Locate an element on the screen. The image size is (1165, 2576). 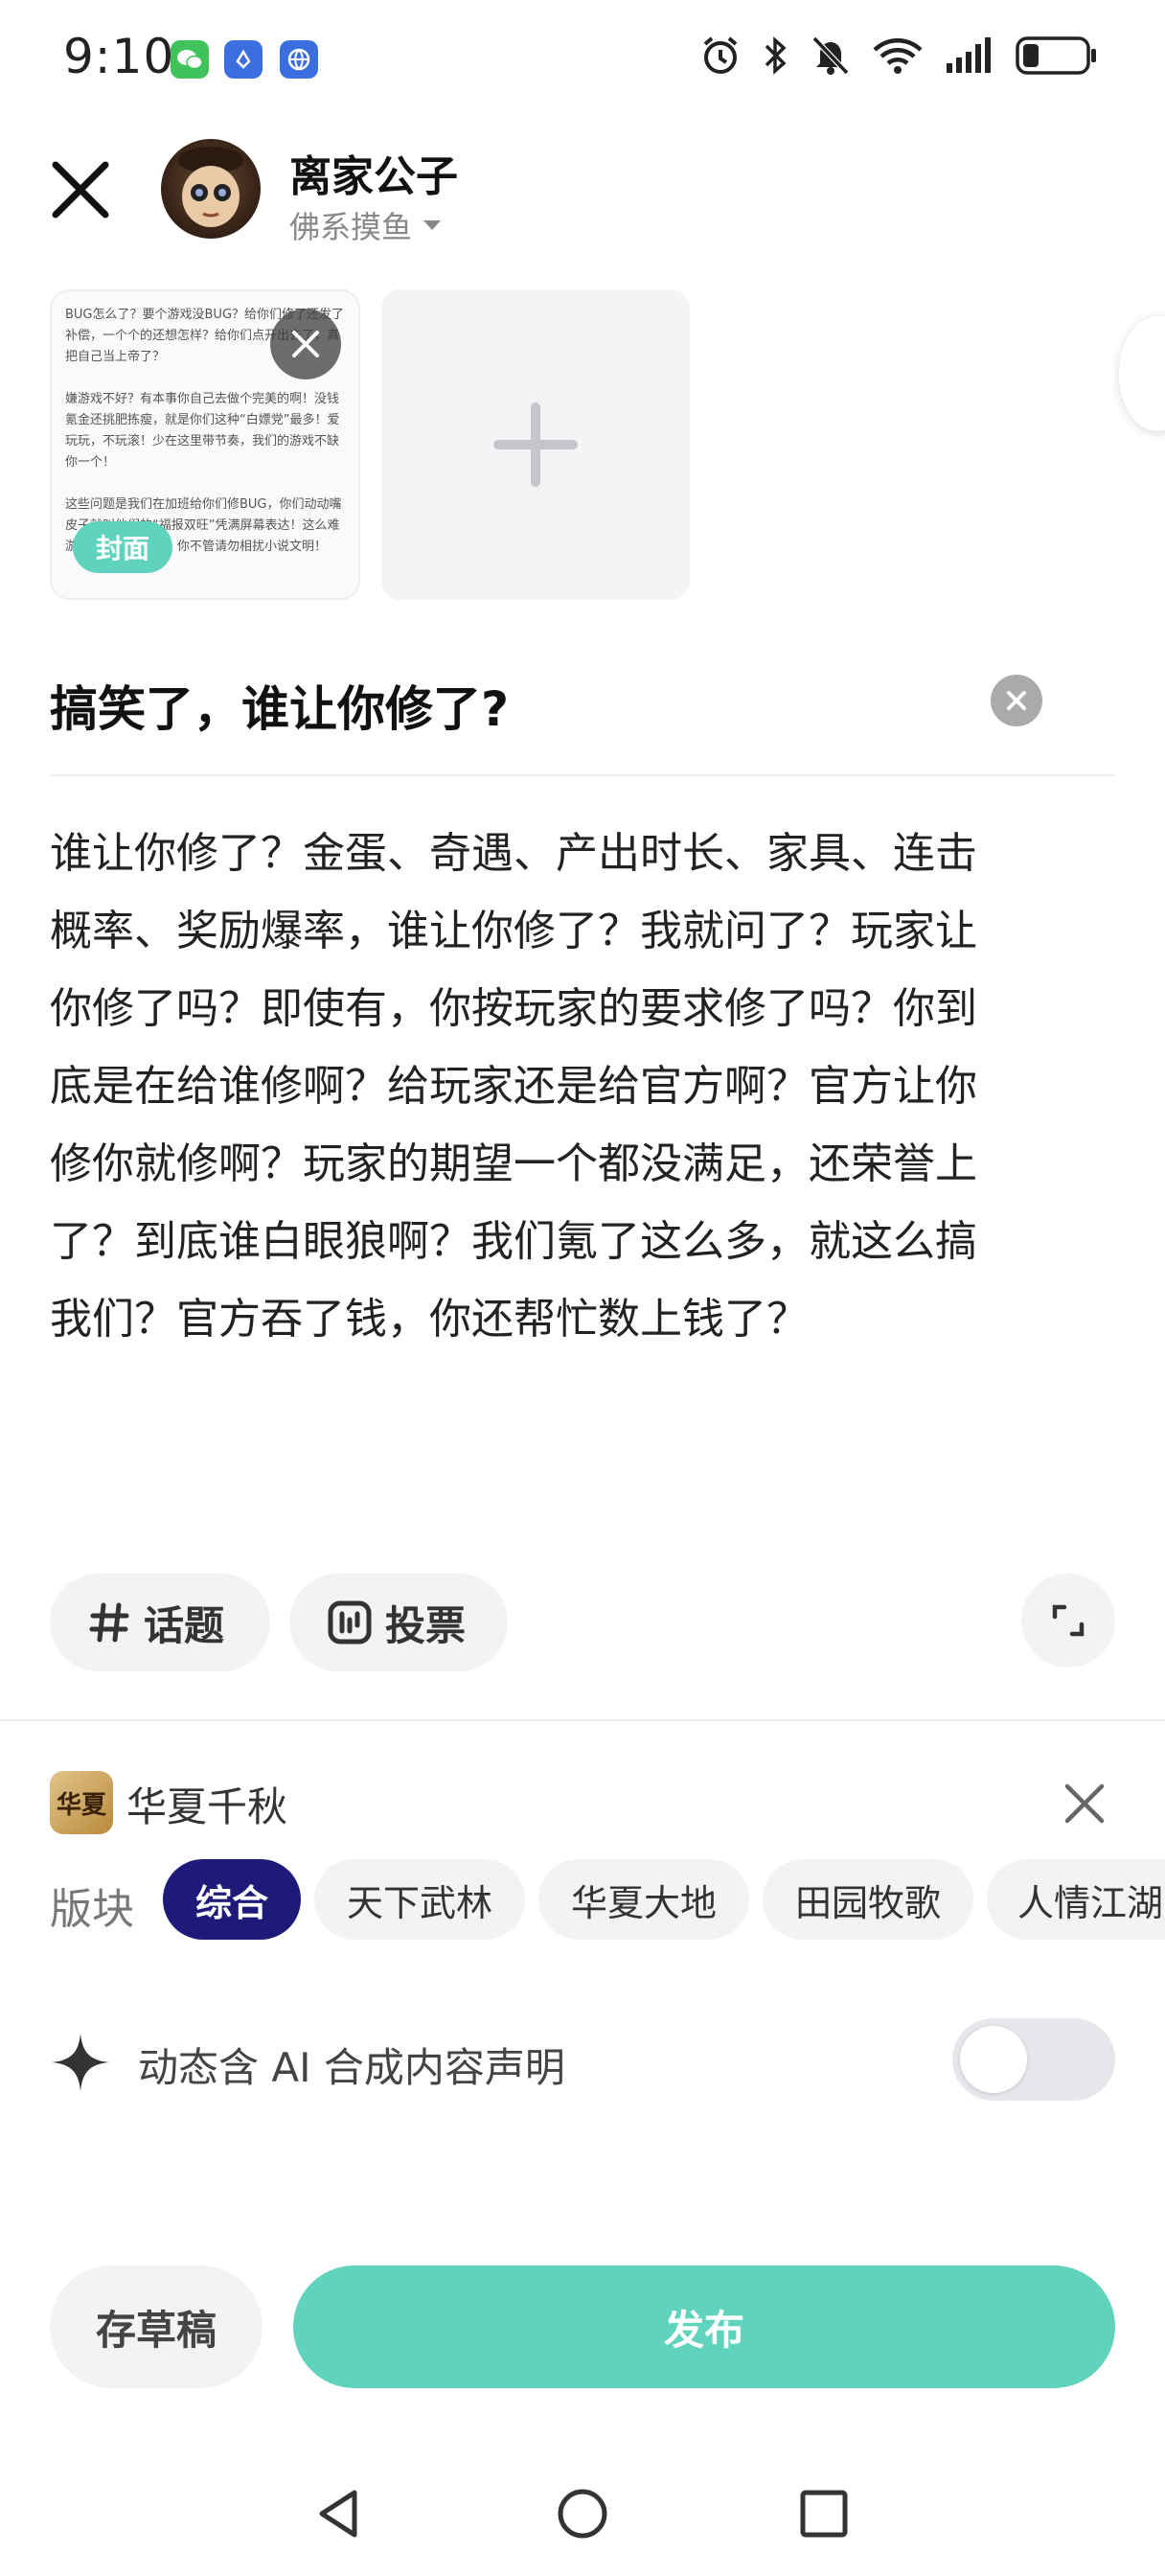
wifi-icon is located at coordinates (898, 56).